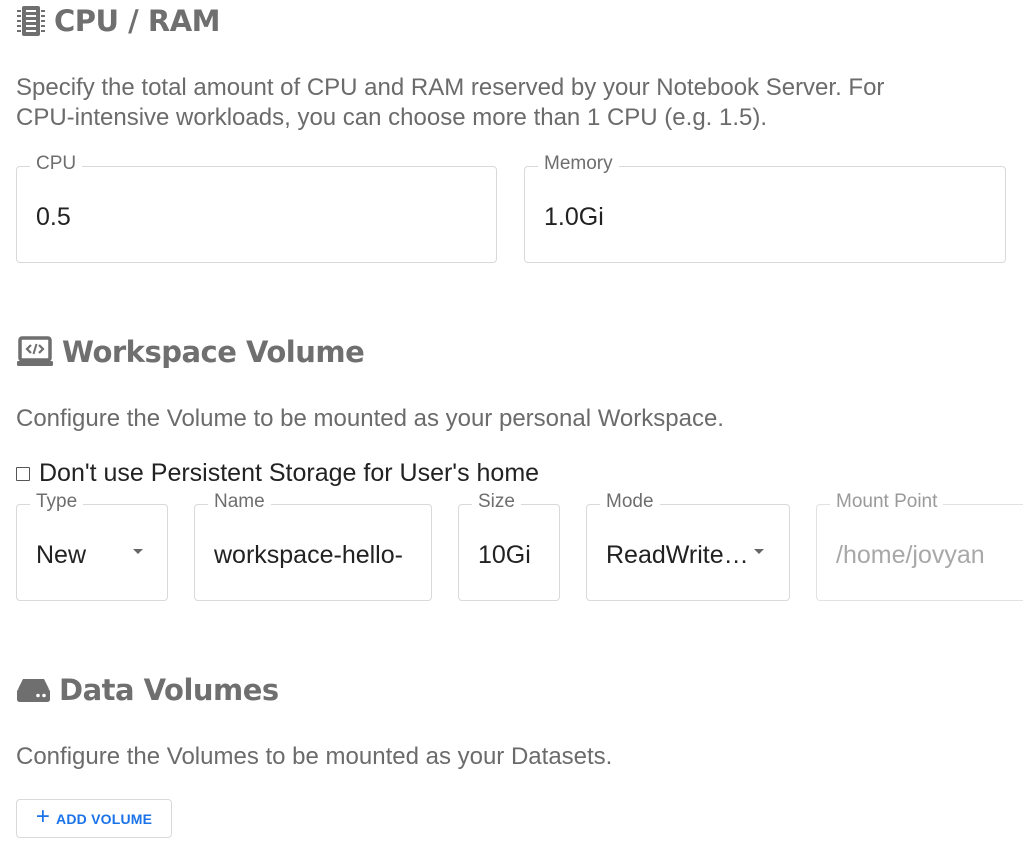  What do you see at coordinates (137, 21) in the screenshot?
I see `cpu-ram-title: CPU / RAM` at bounding box center [137, 21].